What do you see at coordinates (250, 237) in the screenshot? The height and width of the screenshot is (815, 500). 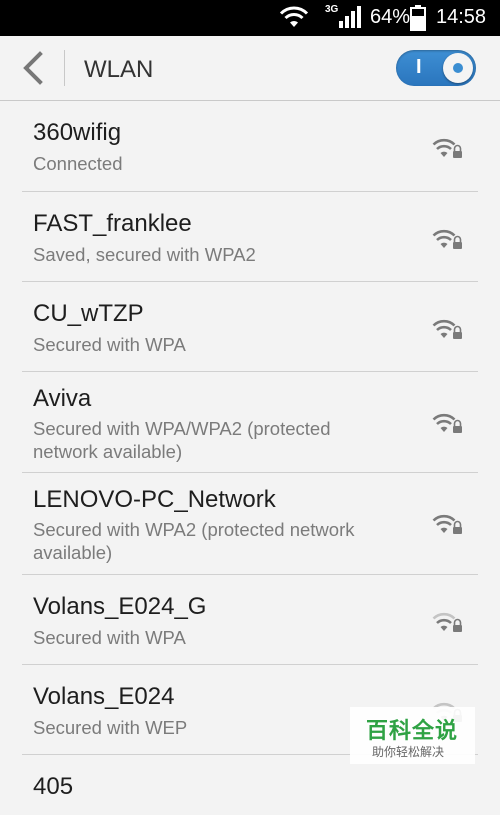 I see `list-item-network: FAST_franklee Saved, secured with WPA2` at bounding box center [250, 237].